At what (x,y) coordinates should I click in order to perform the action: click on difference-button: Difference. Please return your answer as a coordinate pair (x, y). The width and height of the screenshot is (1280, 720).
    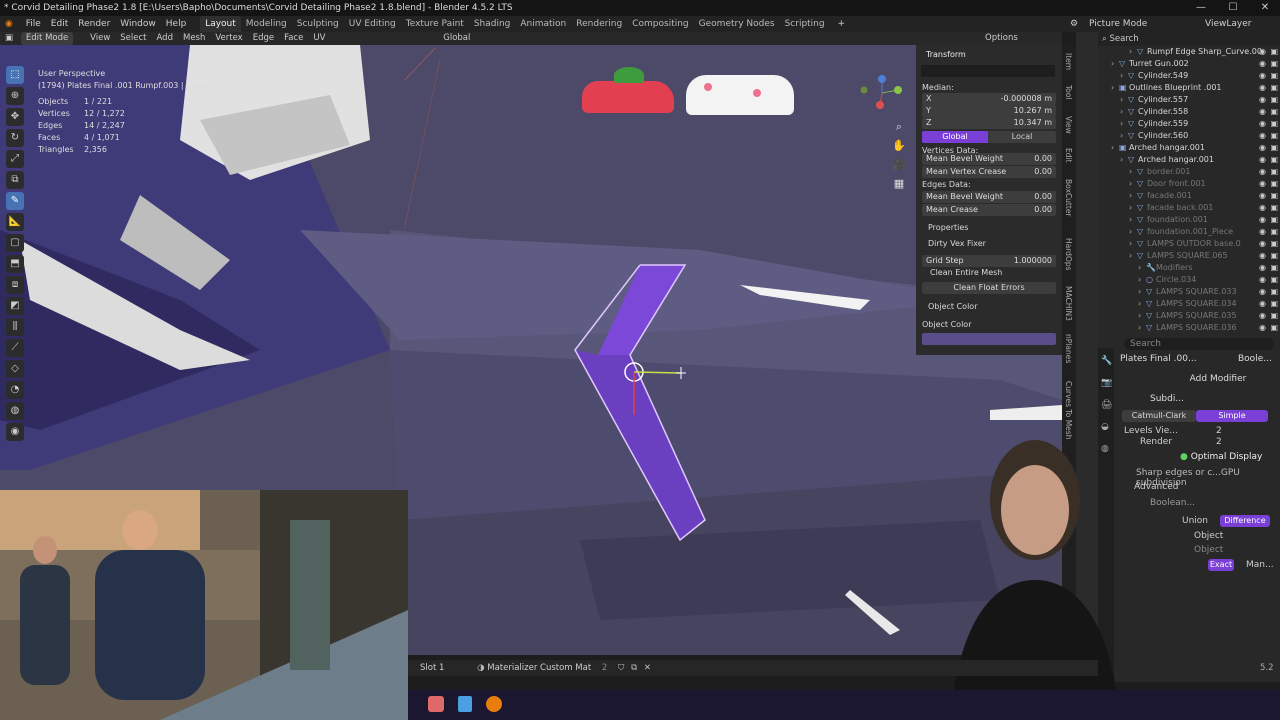
    Looking at the image, I should click on (1245, 521).